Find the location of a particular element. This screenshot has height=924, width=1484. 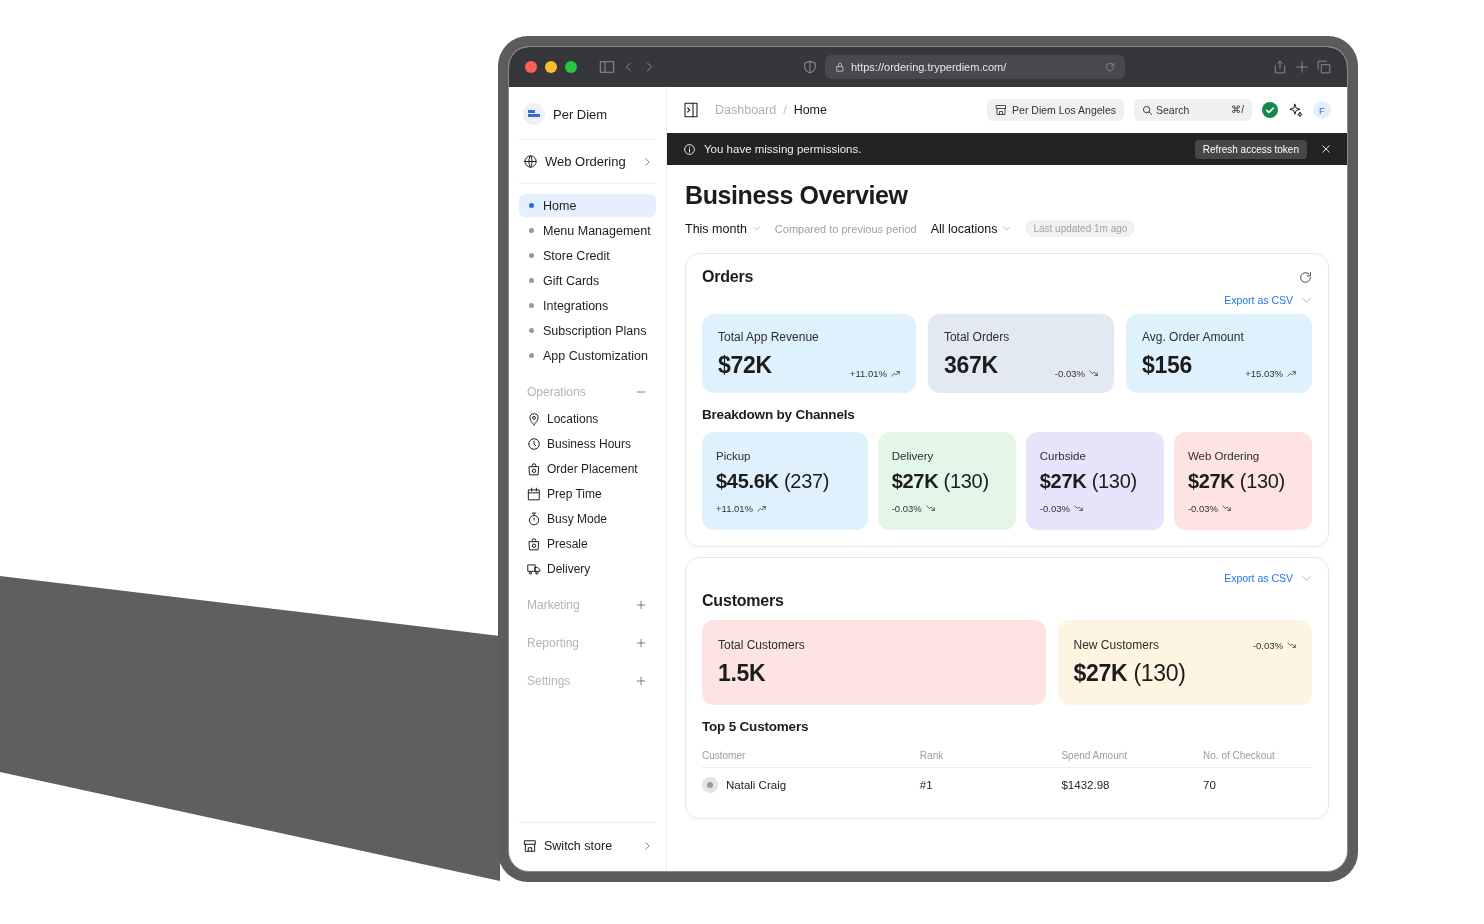

globe-icon is located at coordinates (530, 161).